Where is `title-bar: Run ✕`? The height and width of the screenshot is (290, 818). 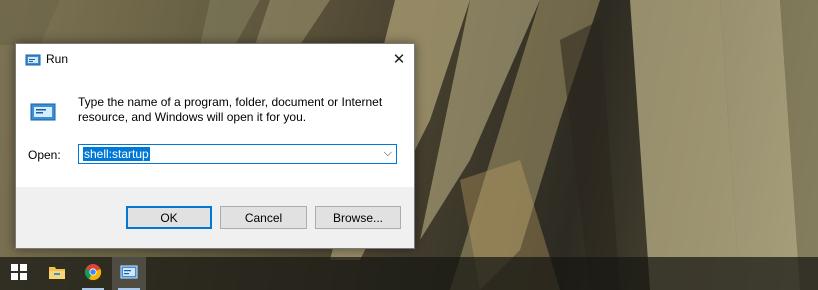
title-bar: Run ✕ is located at coordinates (215, 59).